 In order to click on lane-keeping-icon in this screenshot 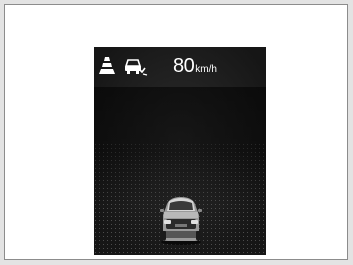, I will do `click(107, 65)`.